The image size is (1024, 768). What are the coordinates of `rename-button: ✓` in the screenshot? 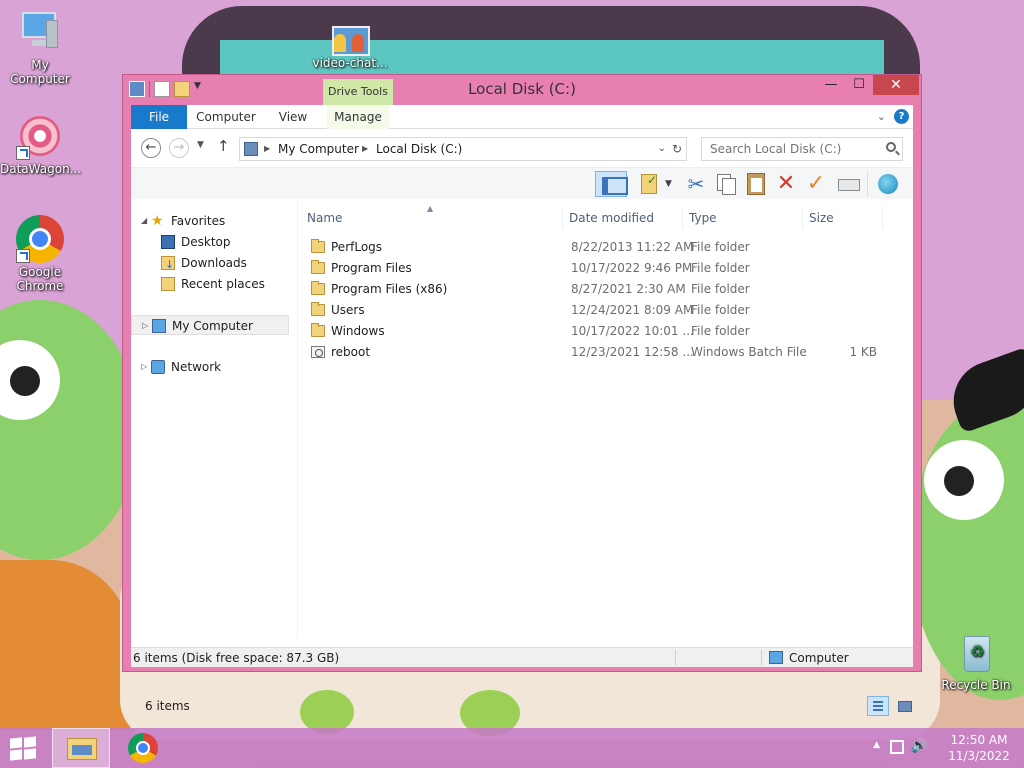 It's located at (816, 184).